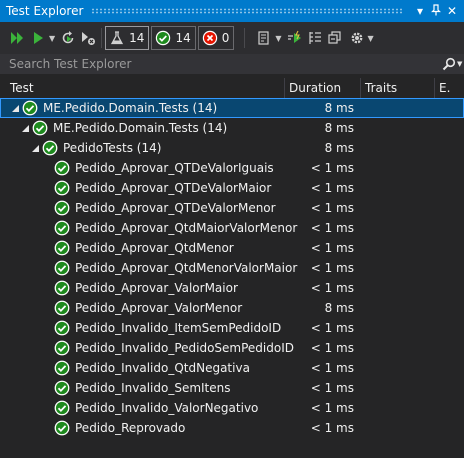 This screenshot has height=458, width=464. I want to click on test-name: Pedido_Aprovar_QtdMenorValorMaior, so click(186, 268).